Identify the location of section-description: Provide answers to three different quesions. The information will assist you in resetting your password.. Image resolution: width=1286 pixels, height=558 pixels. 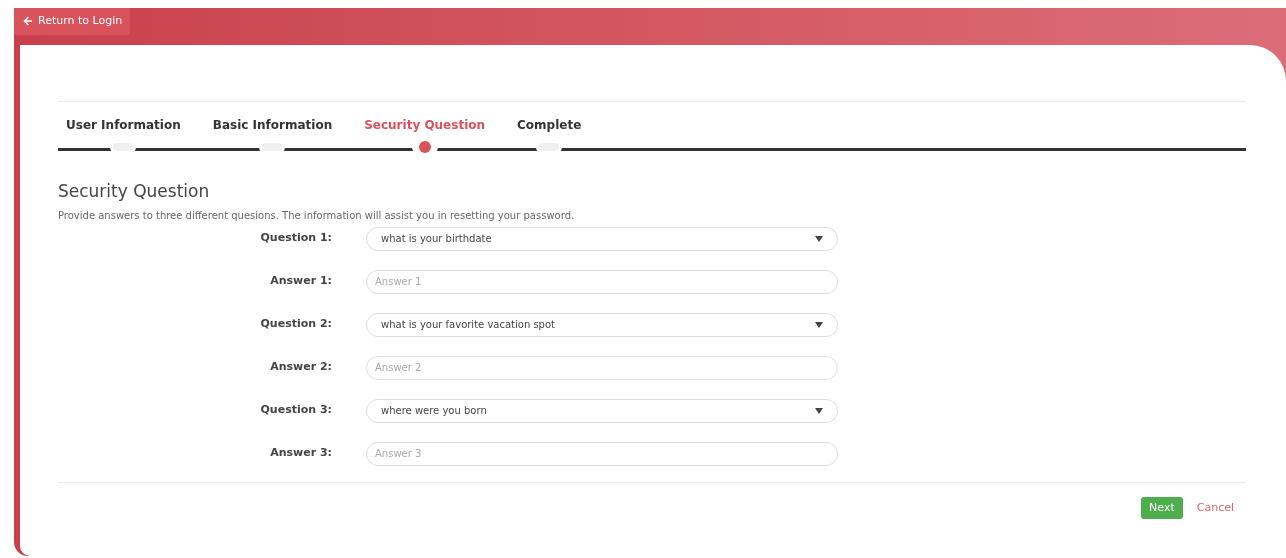
(317, 215).